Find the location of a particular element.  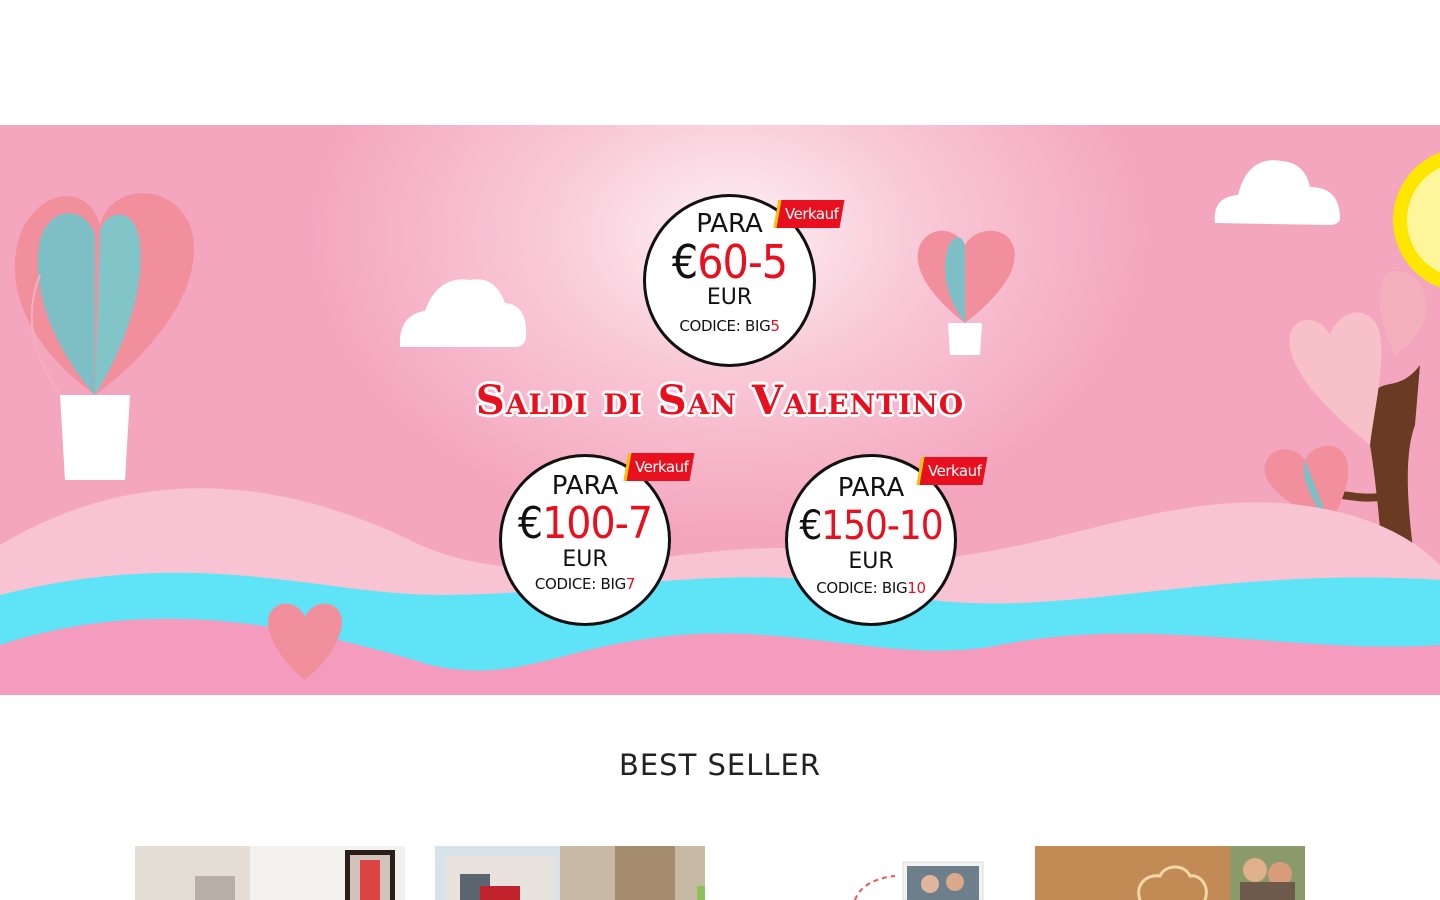

cloud-icon is located at coordinates (869, 253).